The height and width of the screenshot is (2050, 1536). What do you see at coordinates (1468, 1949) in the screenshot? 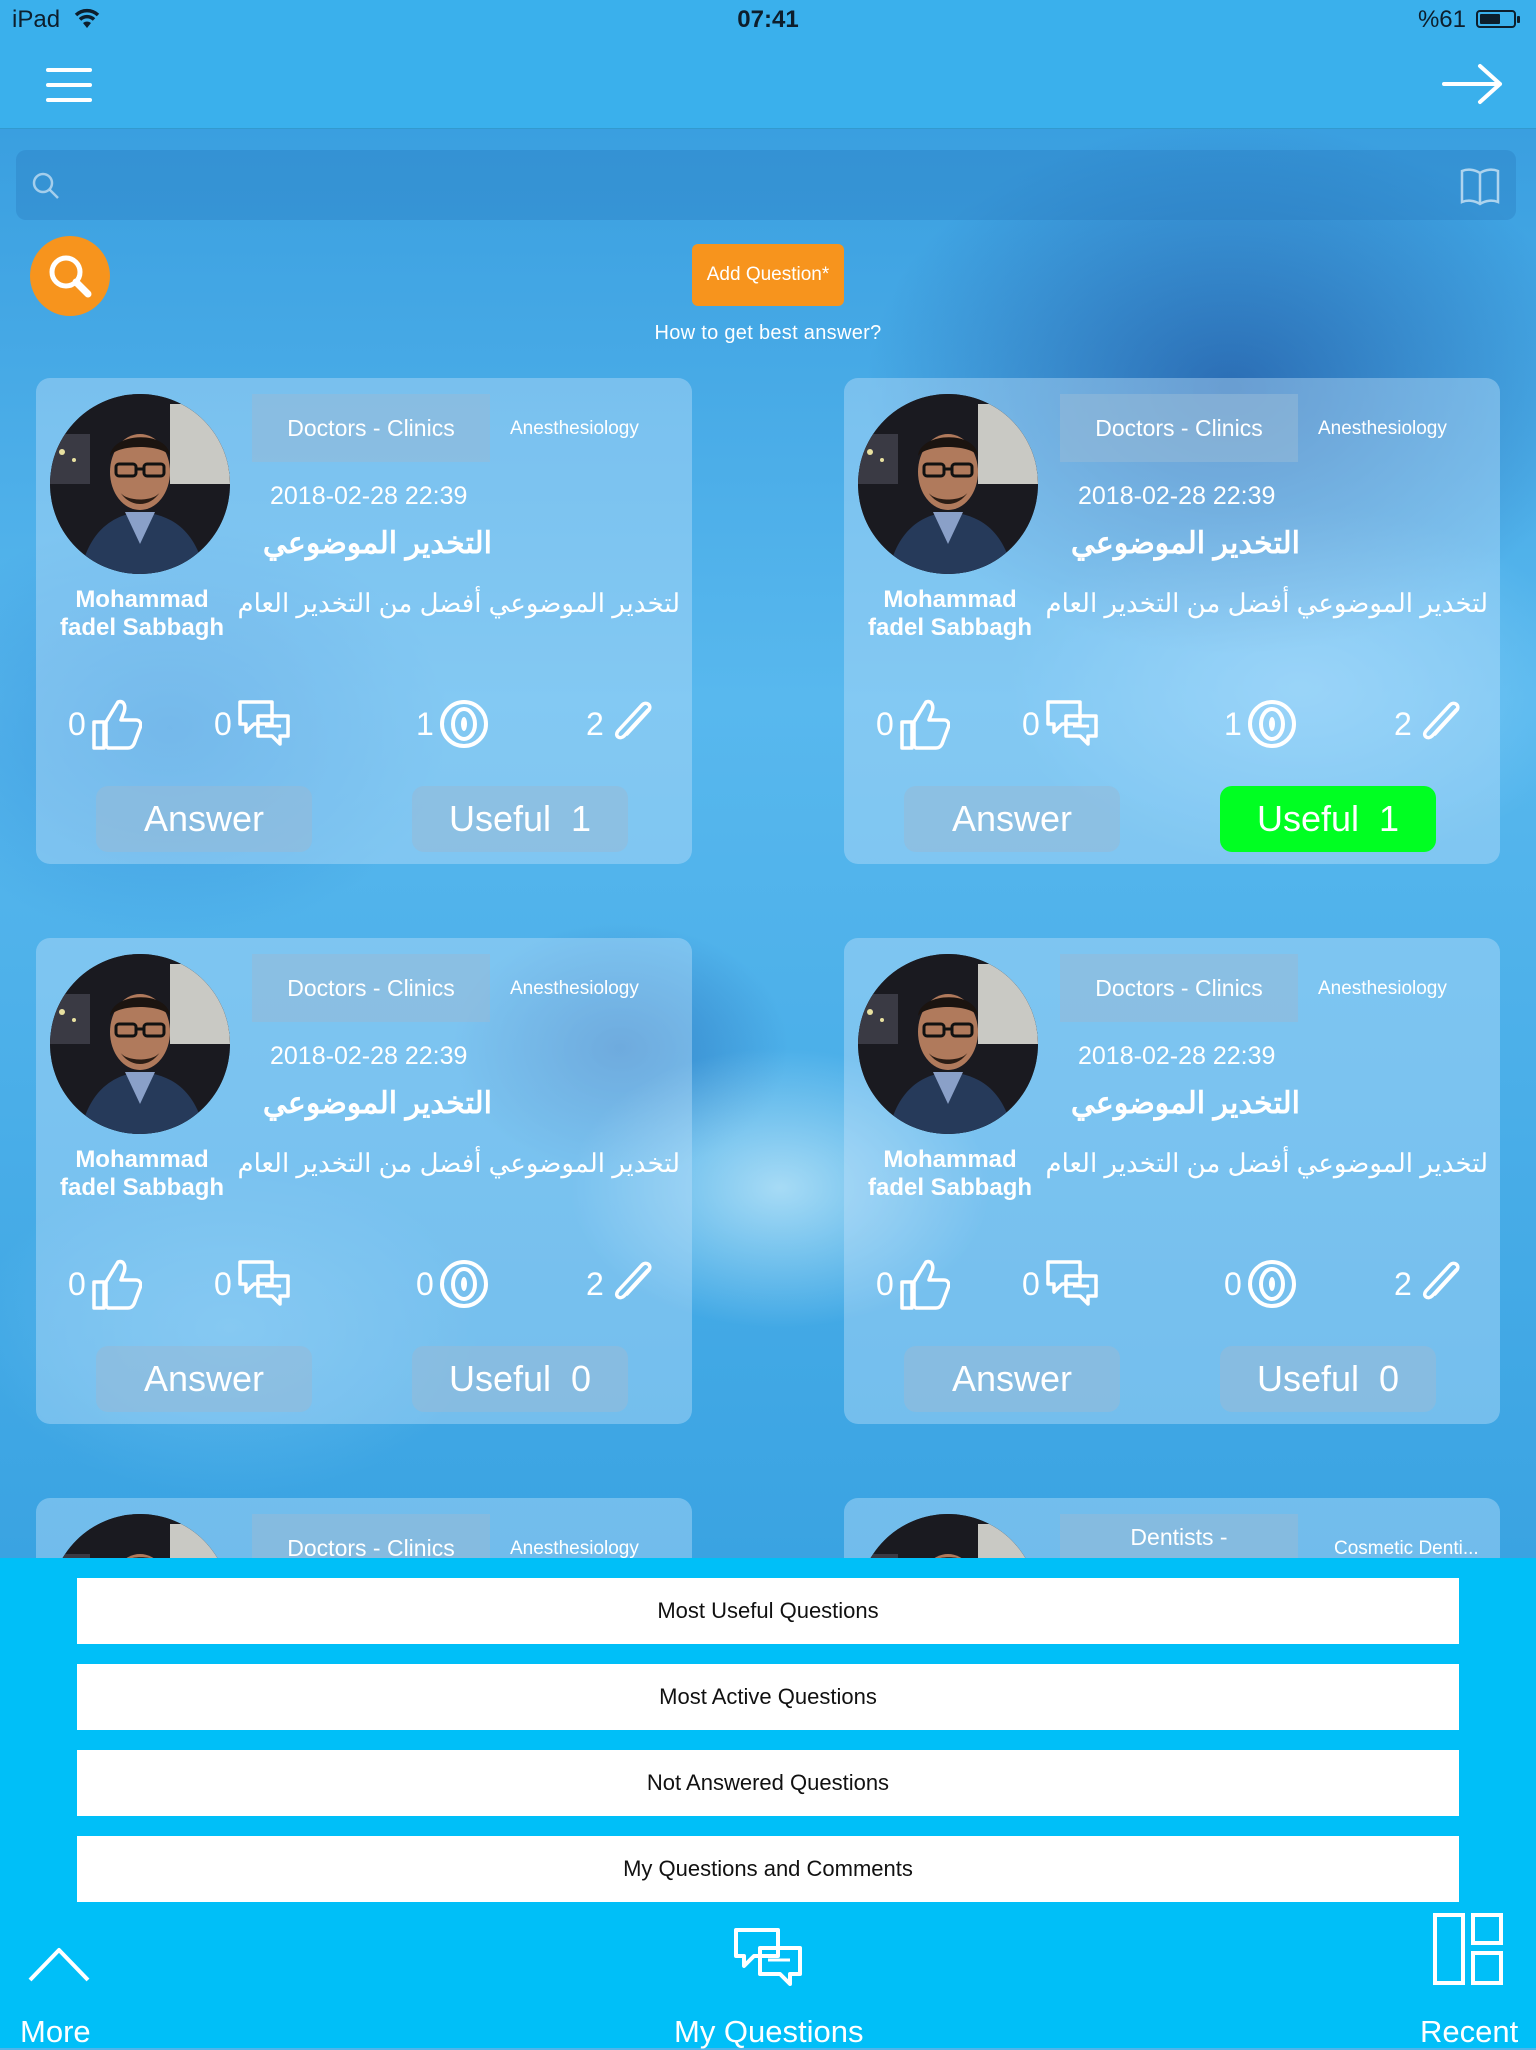
I see `layout-grid-icon` at bounding box center [1468, 1949].